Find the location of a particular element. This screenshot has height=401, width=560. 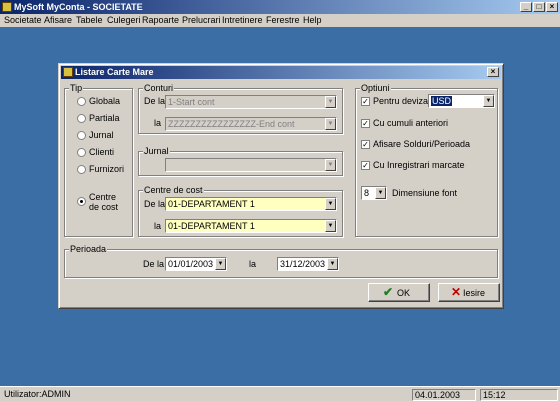

check-icon: ✔ is located at coordinates (388, 292).